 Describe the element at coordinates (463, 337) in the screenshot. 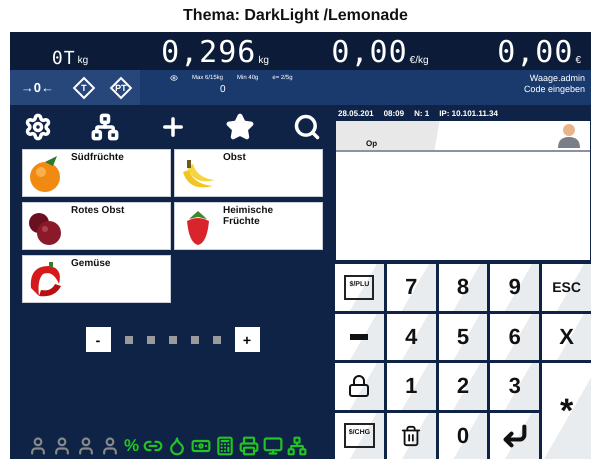

I see `keypad-key: 5` at that location.